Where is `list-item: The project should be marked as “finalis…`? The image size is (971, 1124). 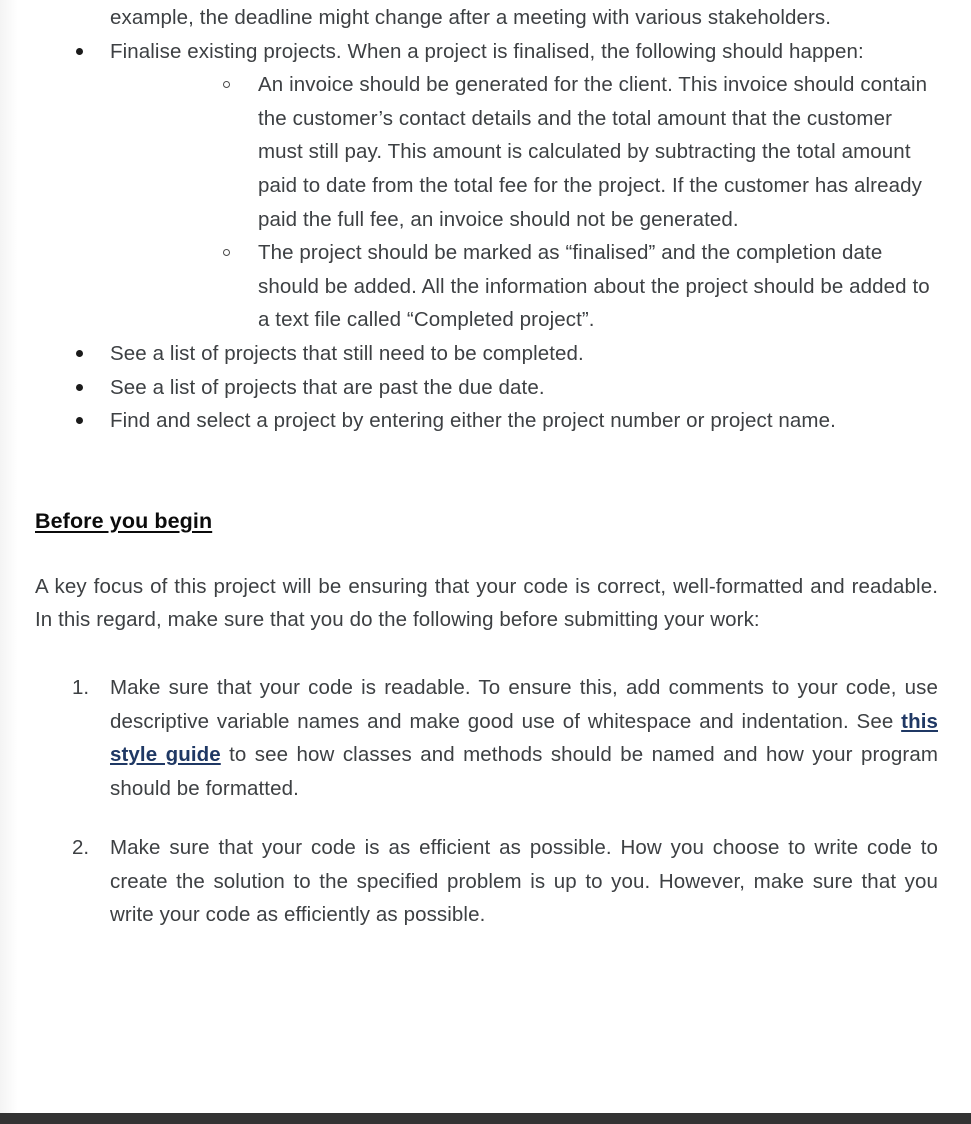 list-item: The project should be marked as “finalis… is located at coordinates (524, 286).